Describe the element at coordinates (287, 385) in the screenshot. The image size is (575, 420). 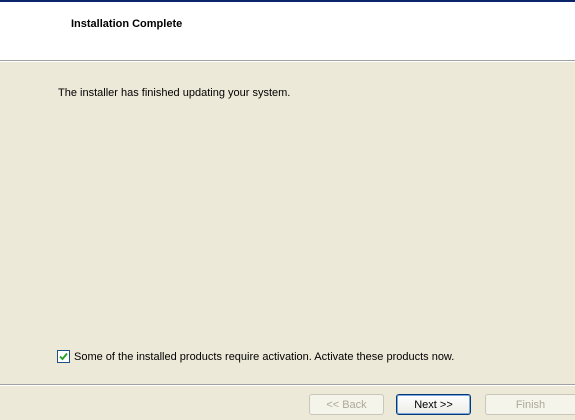
I see `footer-separator` at that location.